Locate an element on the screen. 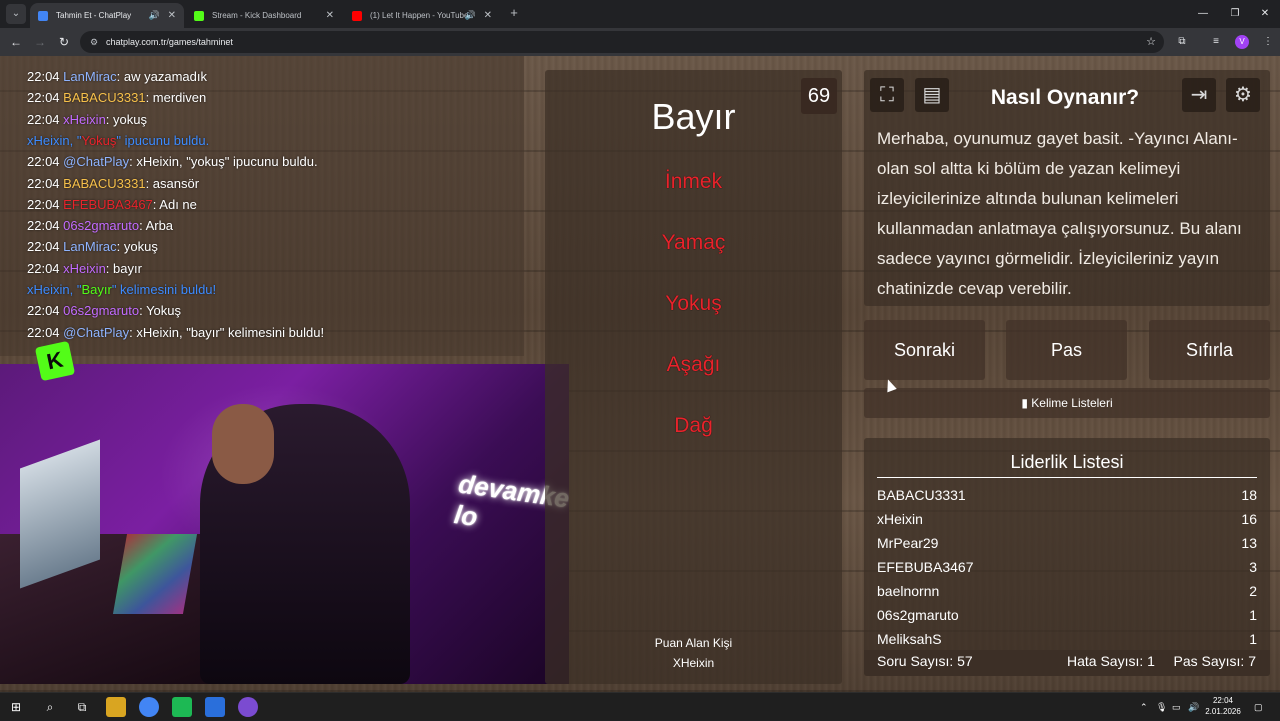 The height and width of the screenshot is (721, 1280). address-bar: ⚙ chatplay.com.tr/games/tahminet ☆ is located at coordinates (622, 42).